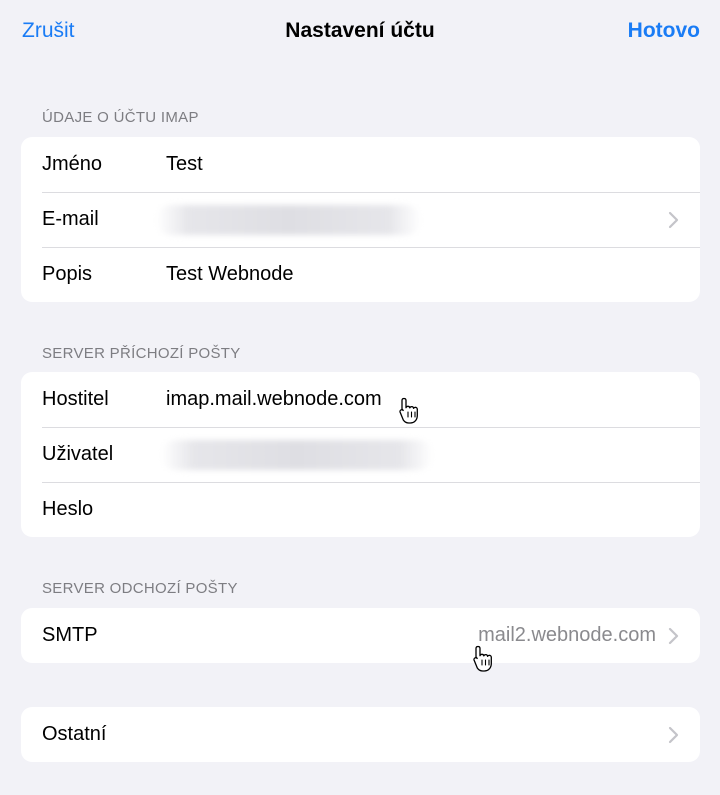  I want to click on other-group: Ostatní, so click(360, 734).